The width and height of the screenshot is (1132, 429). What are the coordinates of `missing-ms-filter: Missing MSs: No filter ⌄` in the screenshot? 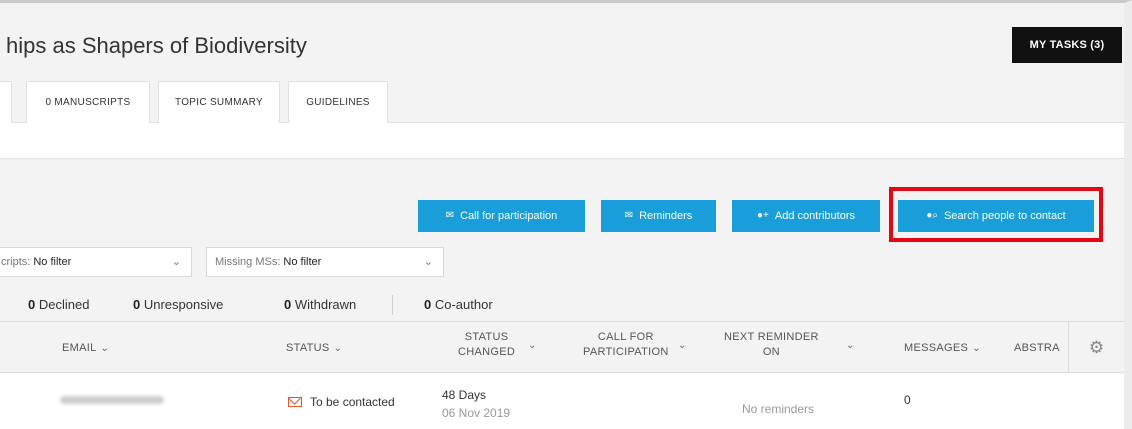 It's located at (325, 262).